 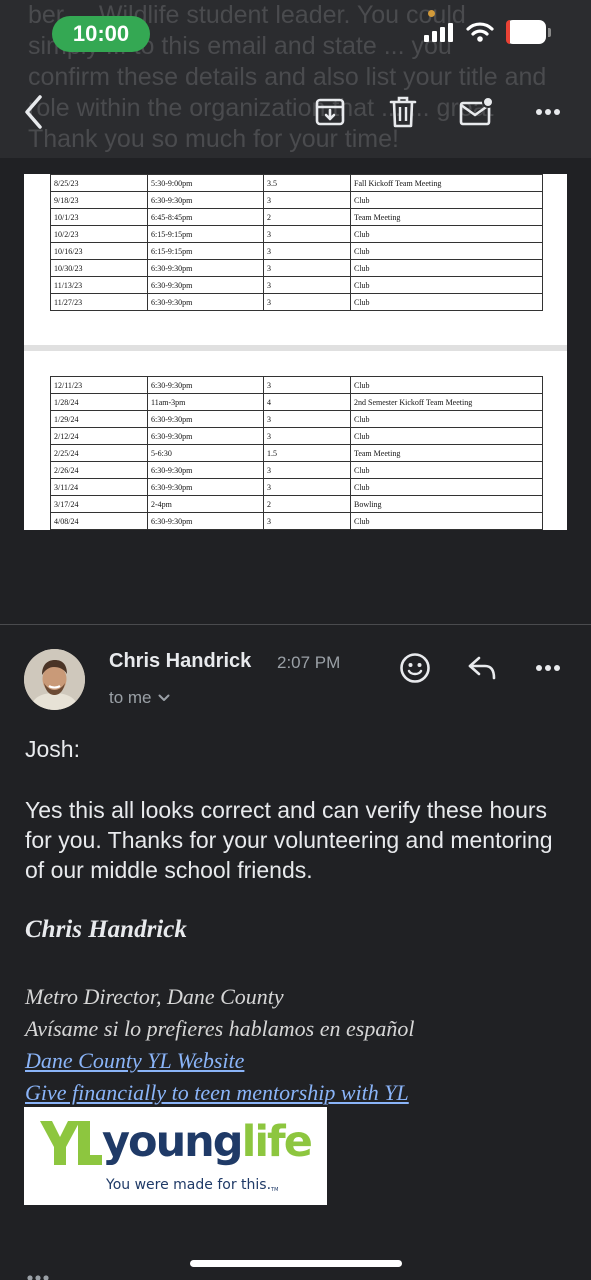 What do you see at coordinates (446, 453) in the screenshot?
I see `activity-cell: Team Meeting` at bounding box center [446, 453].